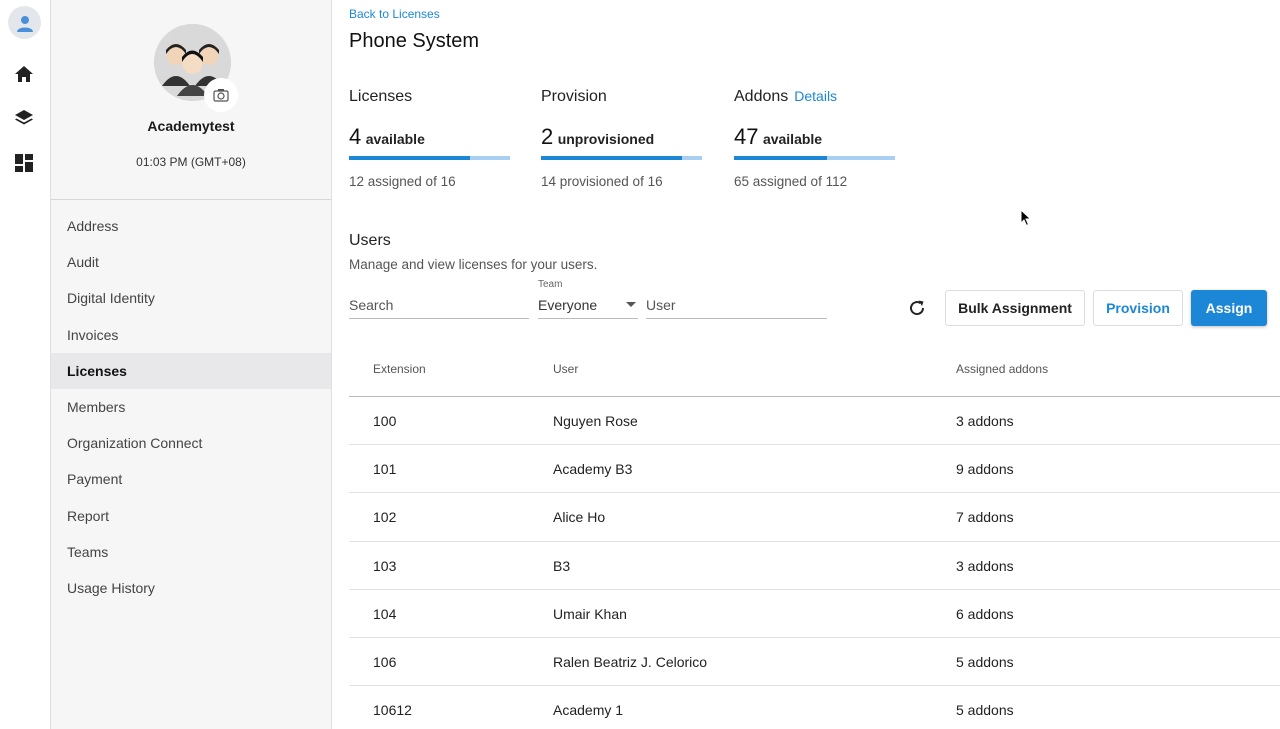 Image resolution: width=1280 pixels, height=729 pixels. Describe the element at coordinates (24, 163) in the screenshot. I see `dashboard-icon` at that location.